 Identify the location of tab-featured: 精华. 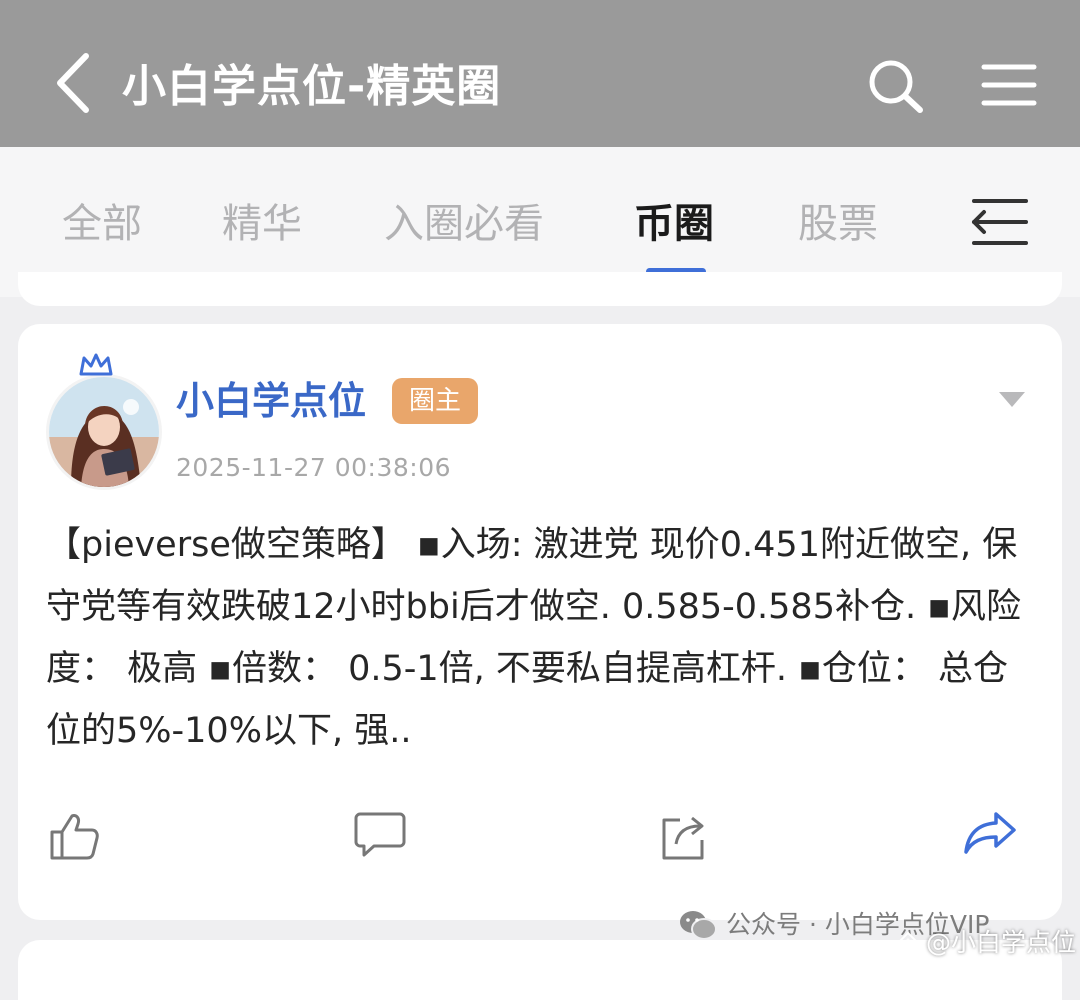
(262, 224).